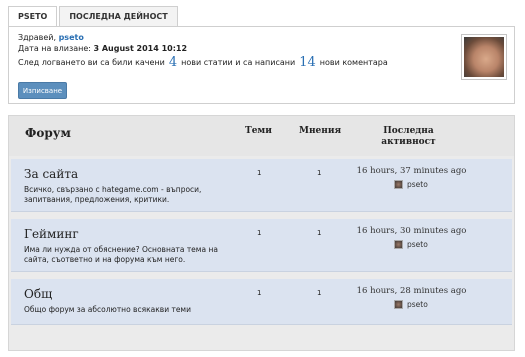  What do you see at coordinates (54, 48) in the screenshot?
I see `join-date-label: Дата на влизане:` at bounding box center [54, 48].